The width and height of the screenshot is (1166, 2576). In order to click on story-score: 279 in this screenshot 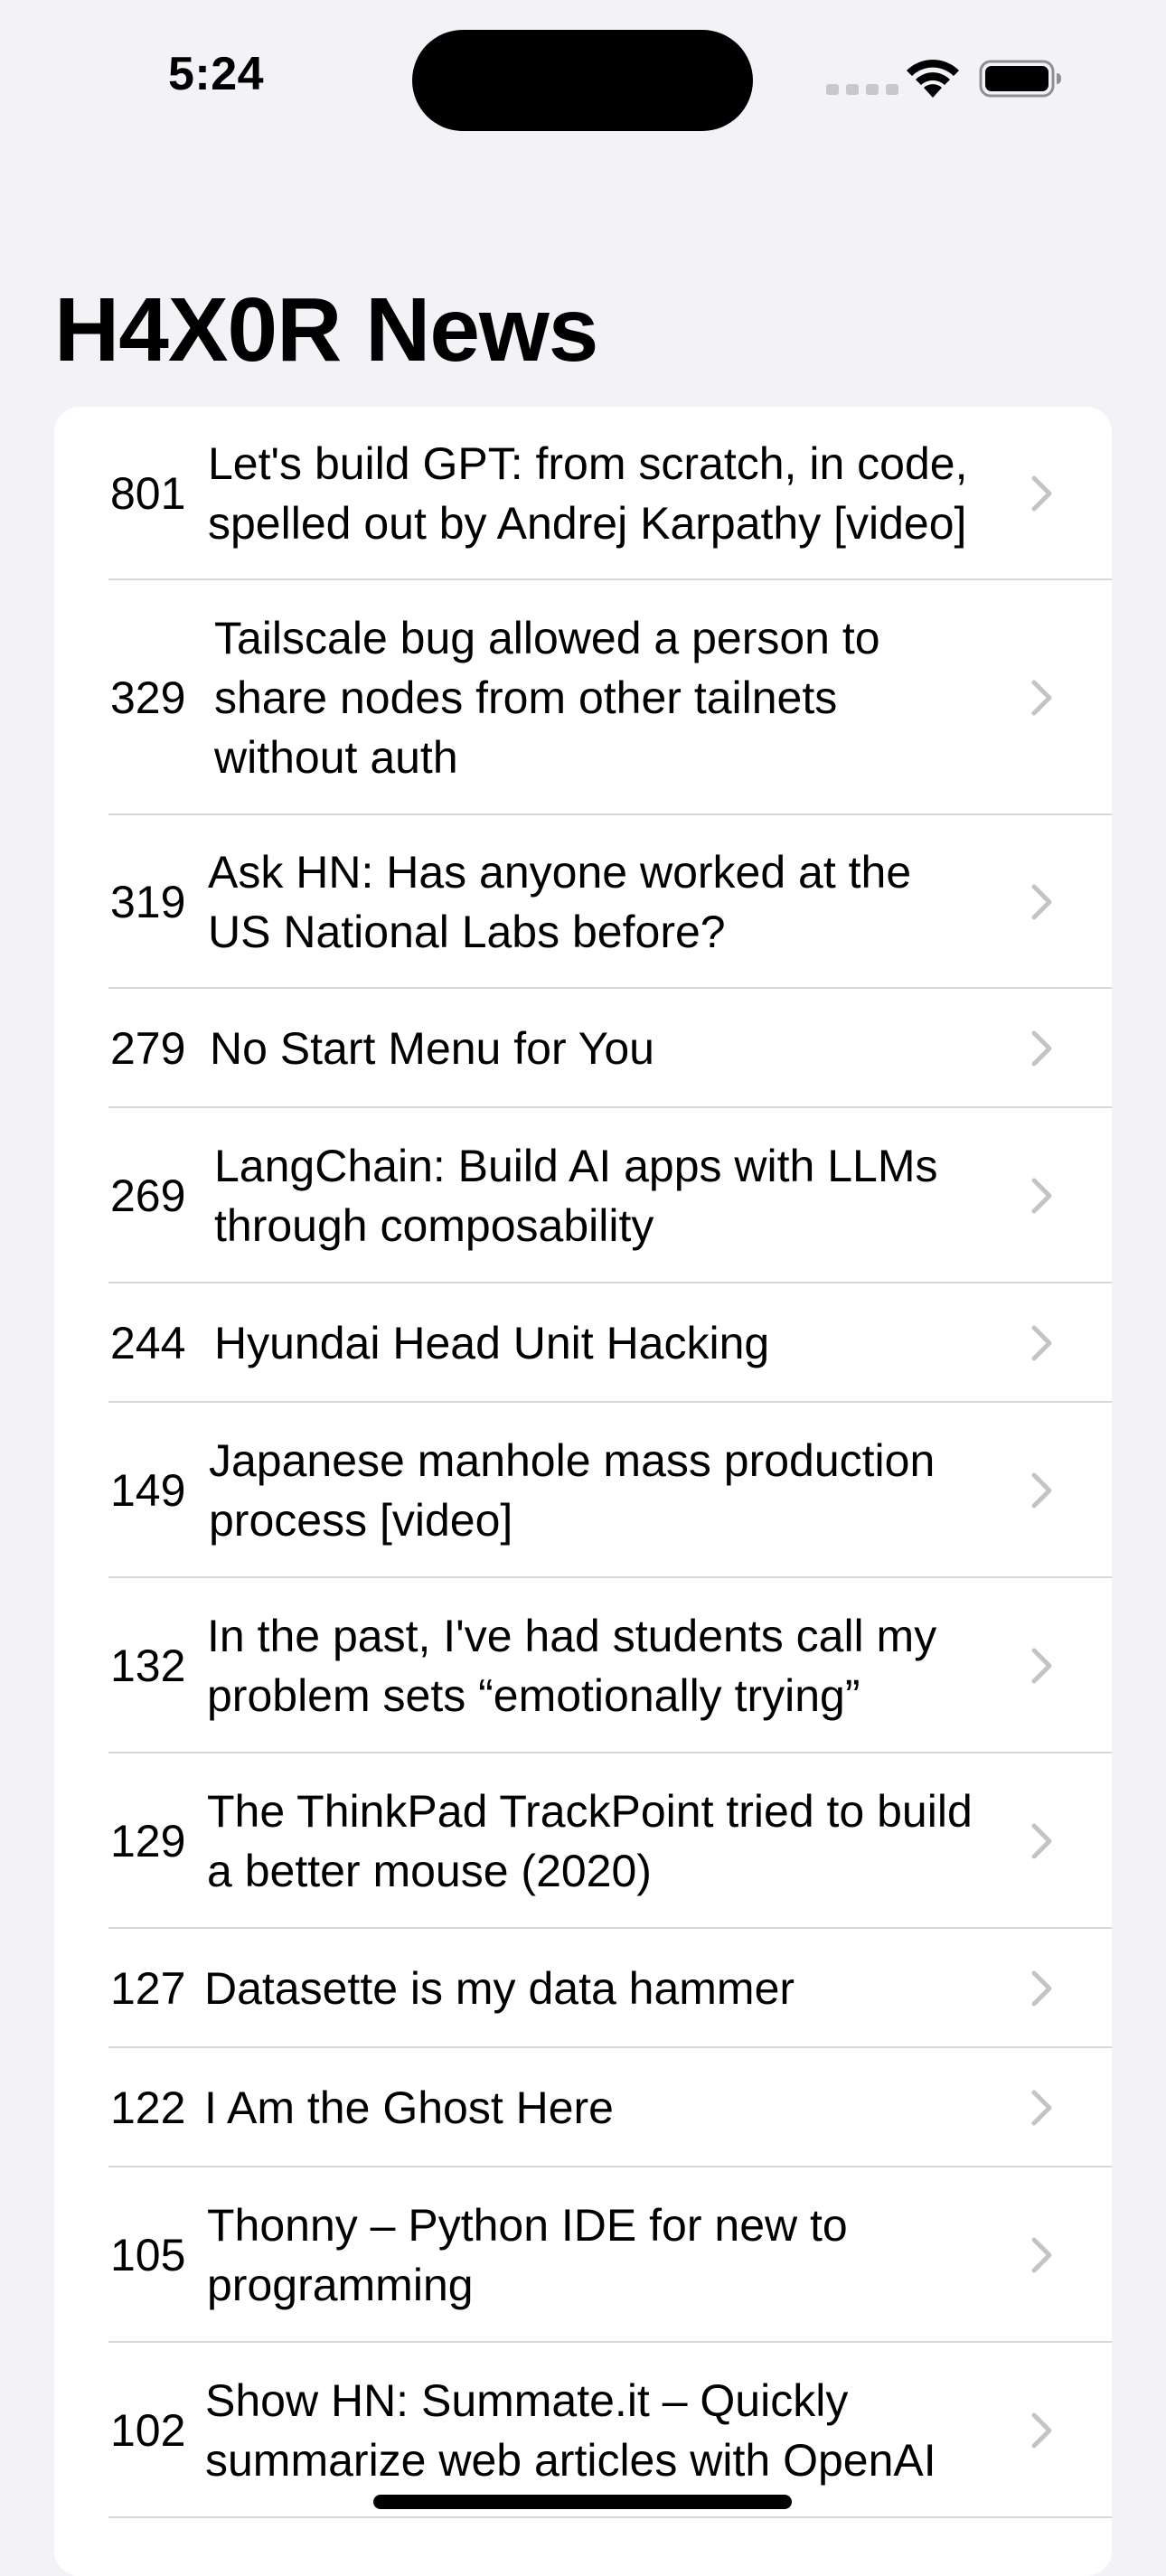, I will do `click(148, 1048)`.